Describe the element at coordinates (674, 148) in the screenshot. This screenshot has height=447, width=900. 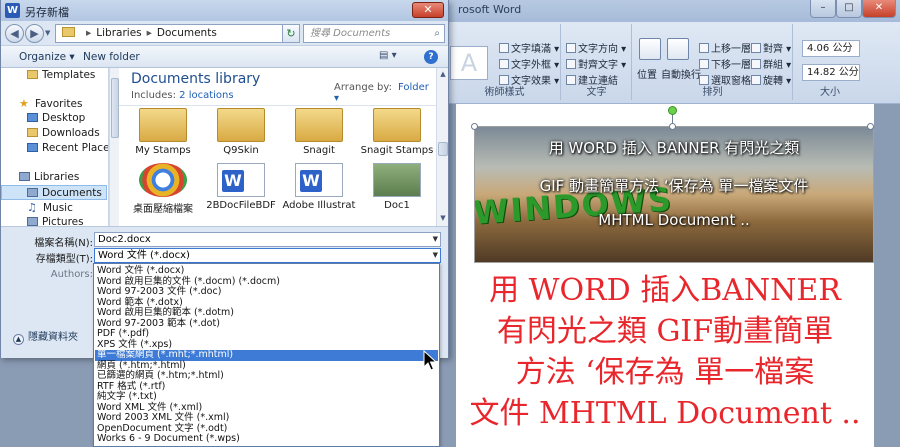
I see `banner-line-1: 用 WORD 插入 BANNER 有閃光之類` at that location.